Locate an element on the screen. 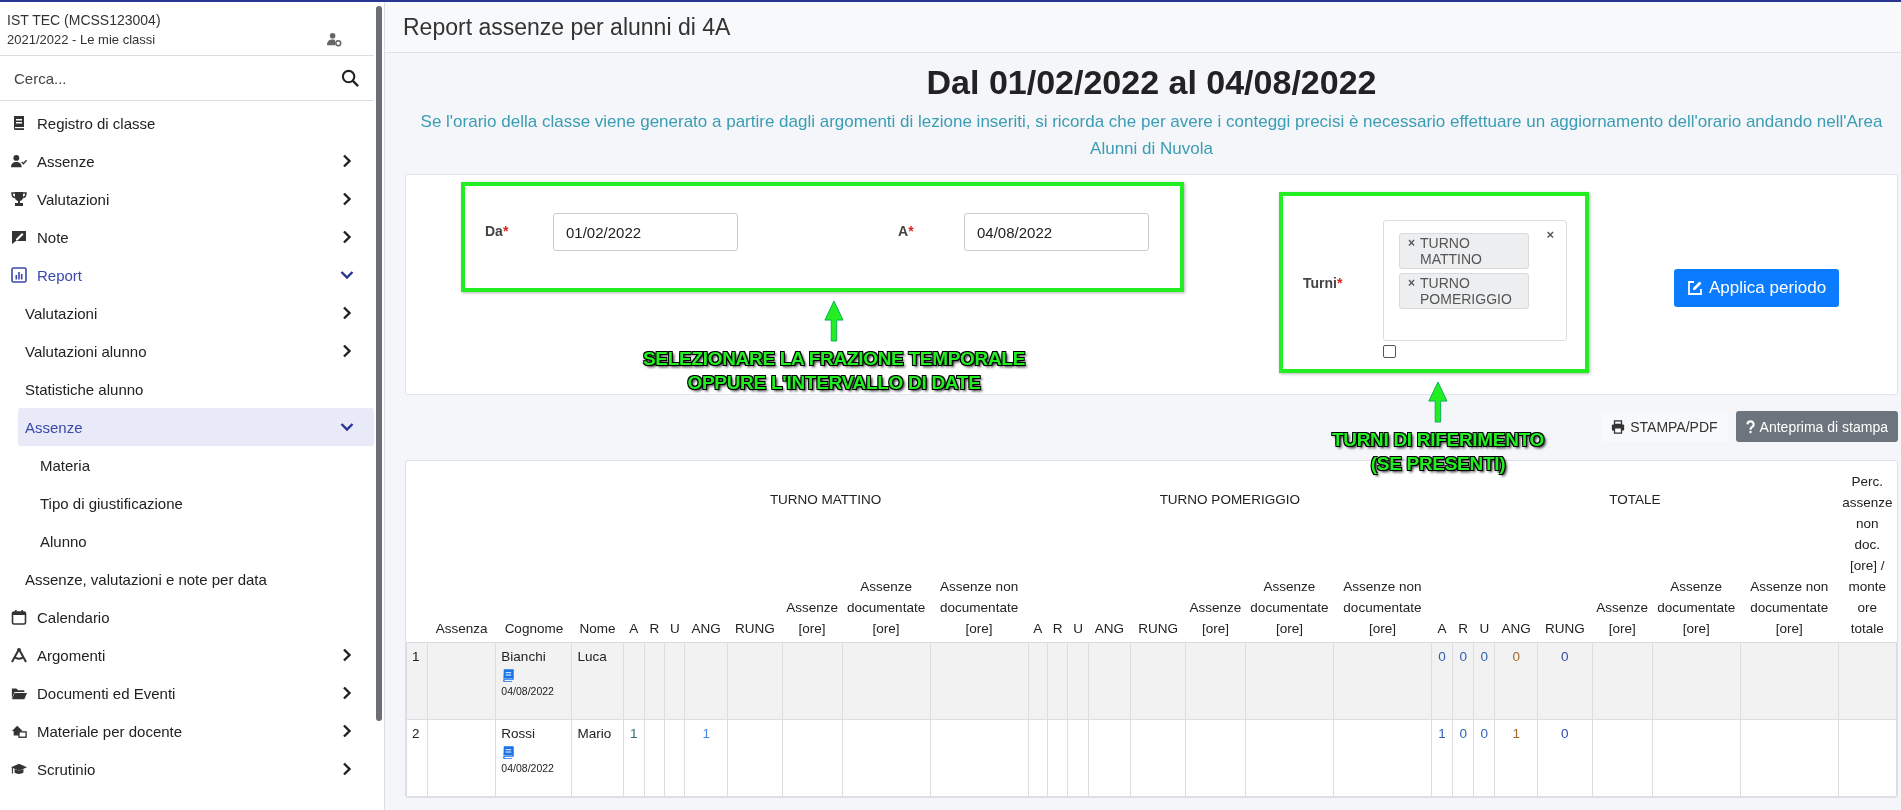 Image resolution: width=1901 pixels, height=810 pixels. sidebar-item: Calendario is located at coordinates (187, 617).